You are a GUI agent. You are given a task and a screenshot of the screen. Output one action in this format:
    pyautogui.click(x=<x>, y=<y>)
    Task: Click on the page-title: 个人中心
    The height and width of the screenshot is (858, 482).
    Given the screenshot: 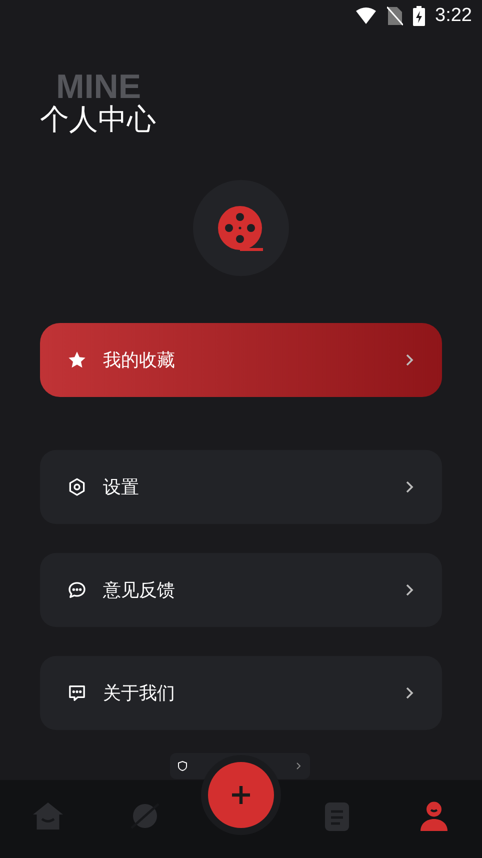 What is the action you would take?
    pyautogui.click(x=98, y=119)
    